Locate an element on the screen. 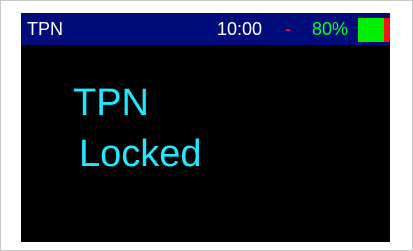 The width and height of the screenshot is (413, 251). status-bar: TPN 10:00 - 80% is located at coordinates (205, 29).